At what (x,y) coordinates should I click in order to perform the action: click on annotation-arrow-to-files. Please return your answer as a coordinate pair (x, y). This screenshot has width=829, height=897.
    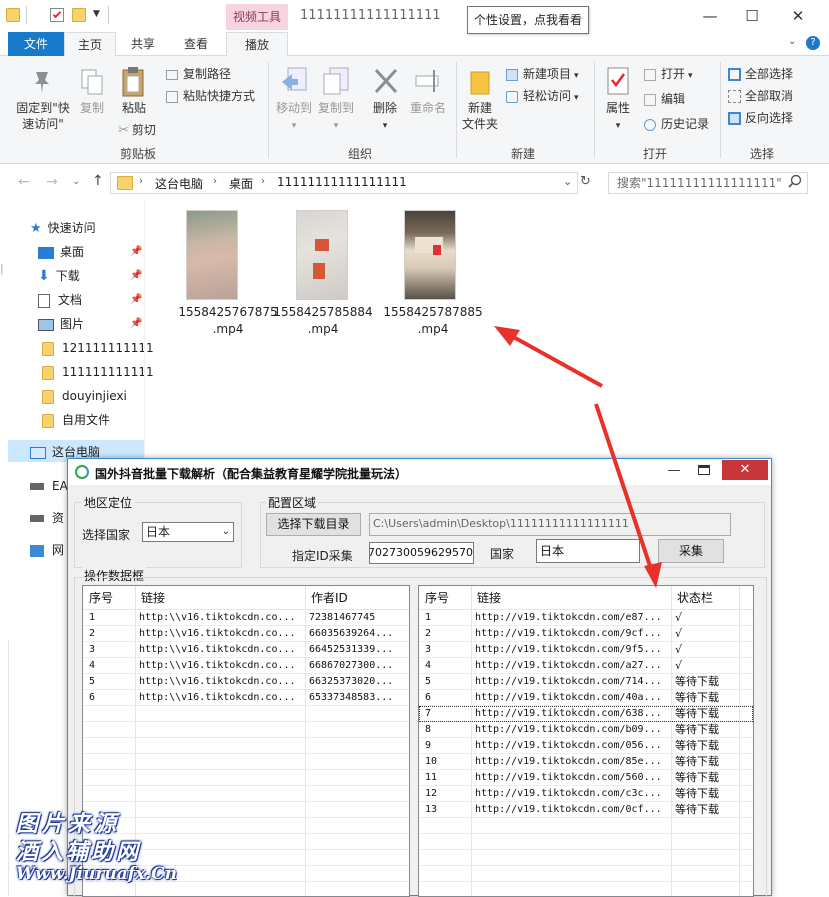
    Looking at the image, I should click on (555, 360).